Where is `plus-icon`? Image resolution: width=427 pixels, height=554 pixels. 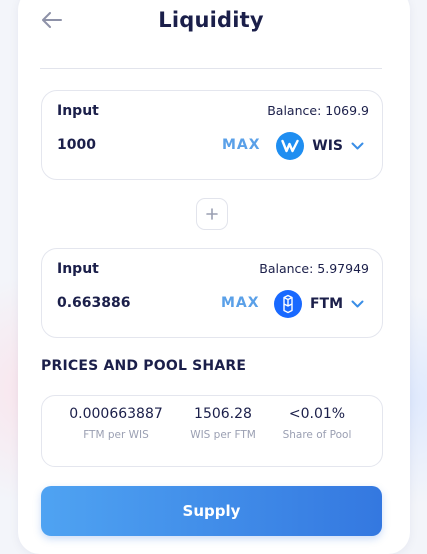 plus-icon is located at coordinates (212, 214).